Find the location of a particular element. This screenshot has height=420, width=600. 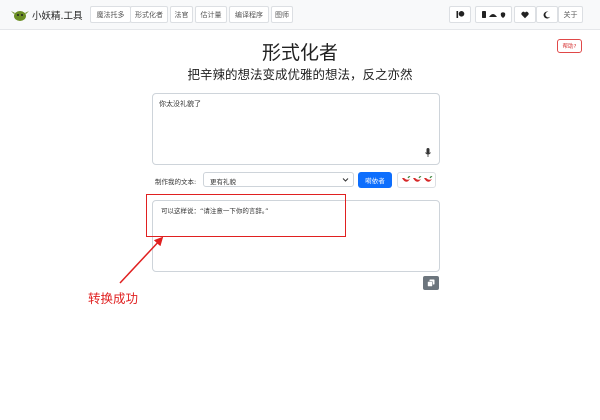

tab-formalizer: 形式化者 is located at coordinates (149, 14).